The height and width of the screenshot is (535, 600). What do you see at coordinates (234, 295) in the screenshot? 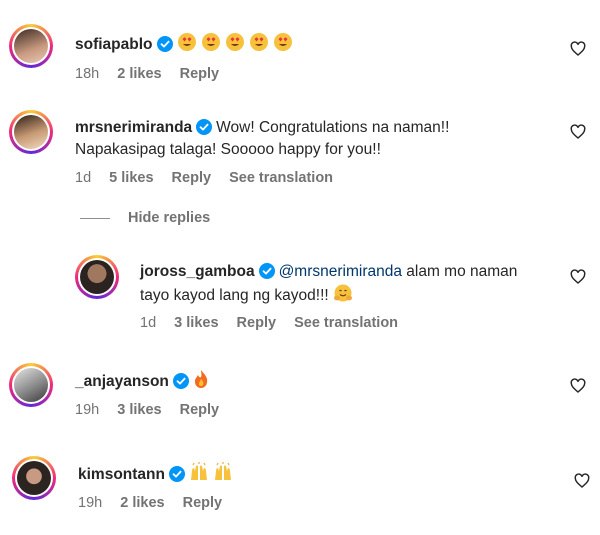
I see `comment-text: tayo kayod lang ng kayod!!!` at bounding box center [234, 295].